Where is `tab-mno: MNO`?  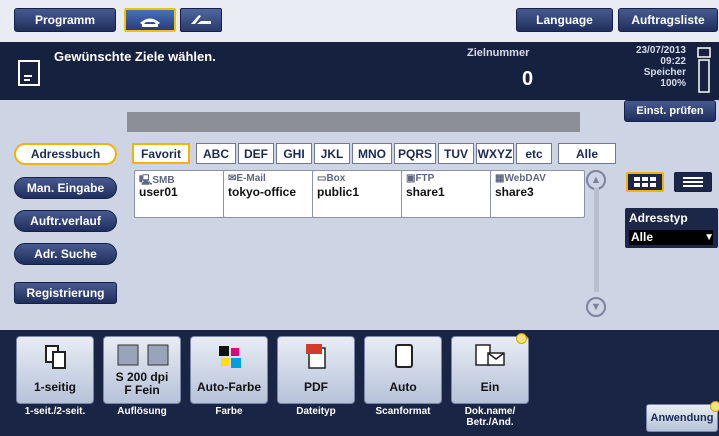 tab-mno: MNO is located at coordinates (372, 153).